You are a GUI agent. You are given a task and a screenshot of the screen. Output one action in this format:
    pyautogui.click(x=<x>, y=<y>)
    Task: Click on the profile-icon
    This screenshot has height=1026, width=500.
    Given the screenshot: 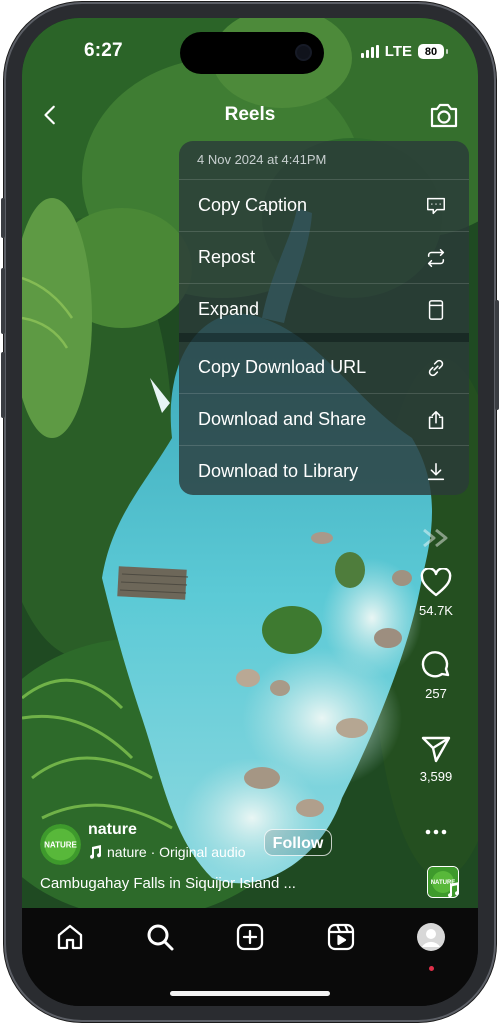 What is the action you would take?
    pyautogui.click(x=431, y=937)
    